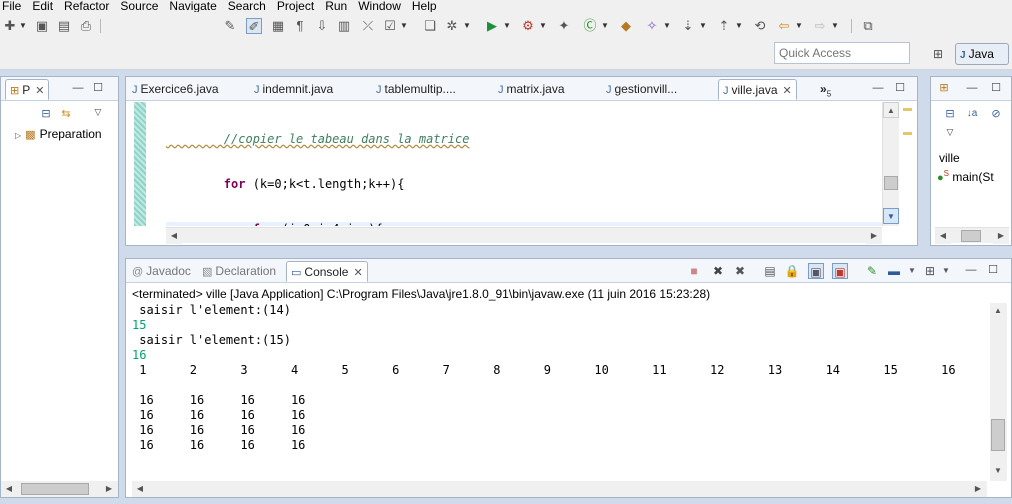  What do you see at coordinates (254, 26) in the screenshot?
I see `toggle-mark-occurrences-icon: ✐` at bounding box center [254, 26].